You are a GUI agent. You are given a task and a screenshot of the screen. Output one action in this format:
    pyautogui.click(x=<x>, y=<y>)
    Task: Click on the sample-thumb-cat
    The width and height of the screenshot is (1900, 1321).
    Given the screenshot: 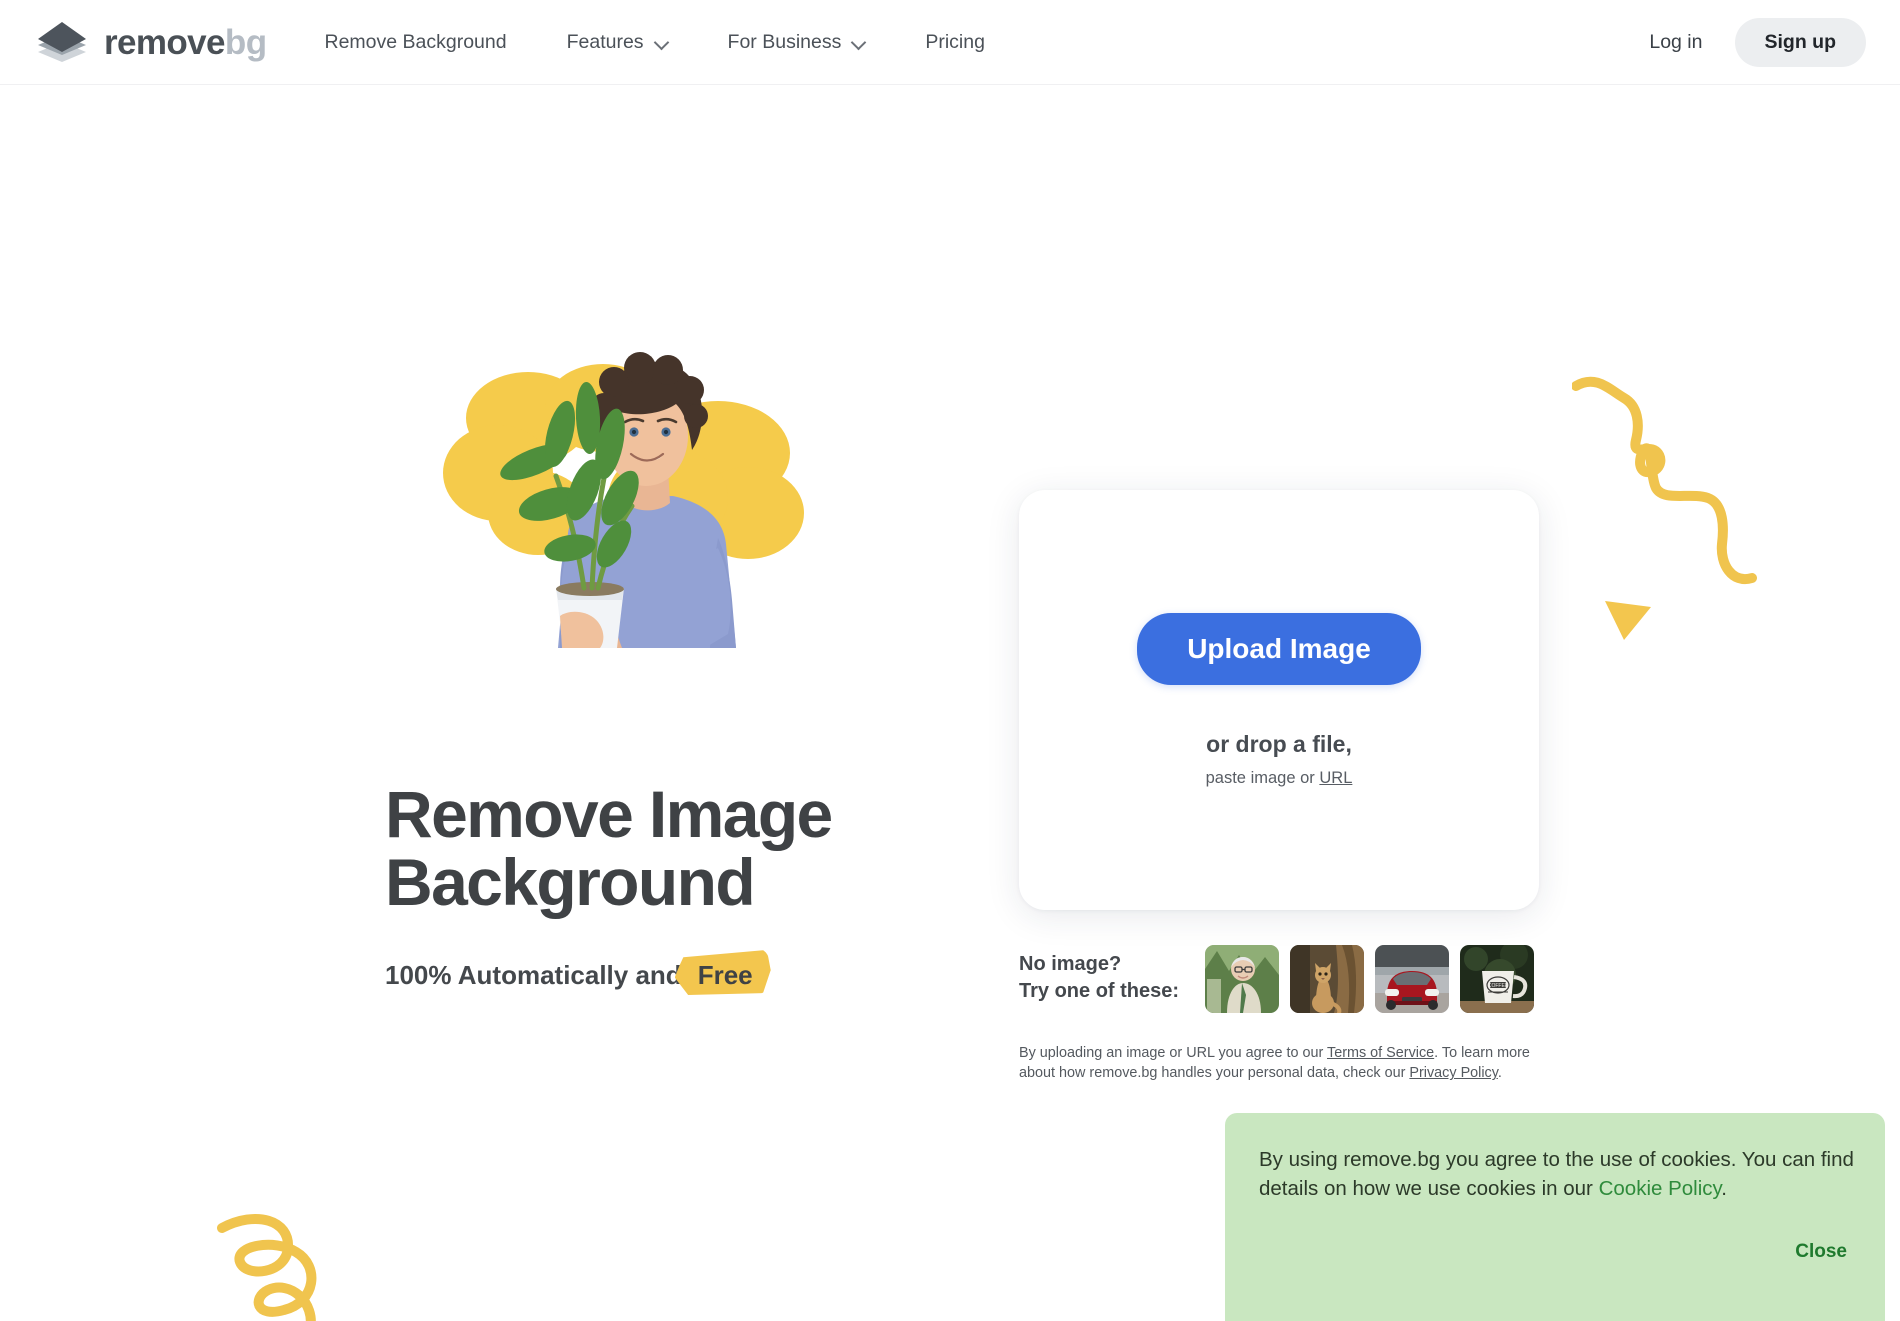 What is the action you would take?
    pyautogui.click(x=1327, y=979)
    